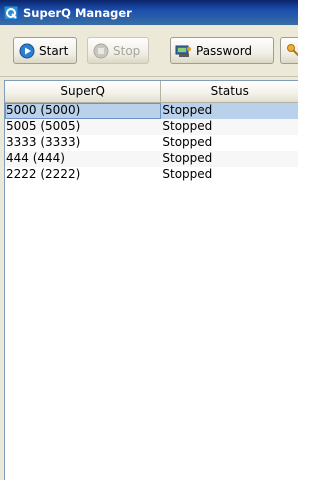 The image size is (320, 480). I want to click on table-row: 5000 (5000) Stopped, so click(151, 111).